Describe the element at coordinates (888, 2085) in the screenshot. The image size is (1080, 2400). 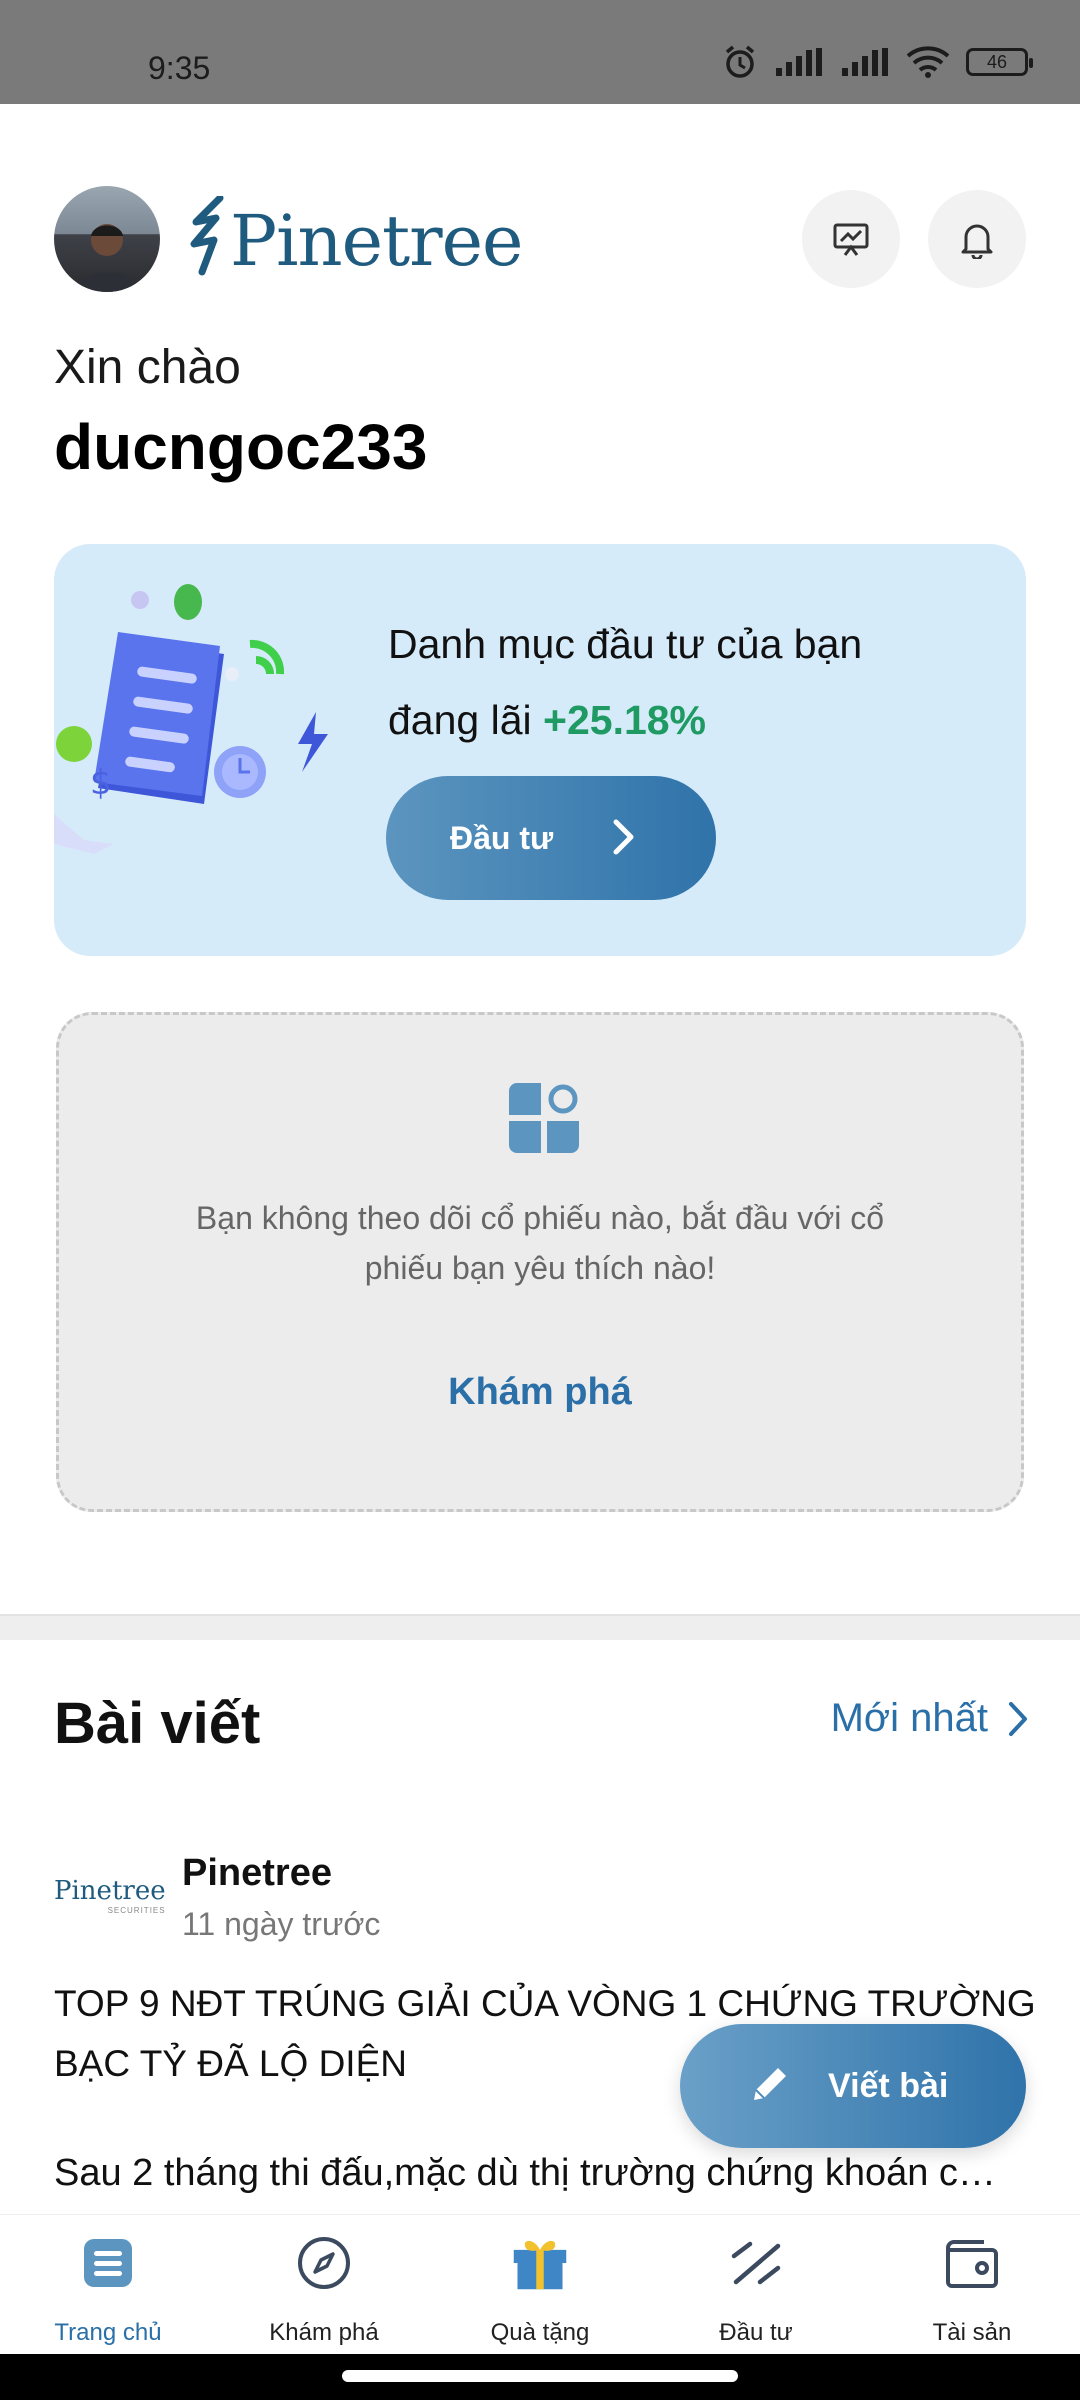
I see `write-post-label: Viết bài` at that location.